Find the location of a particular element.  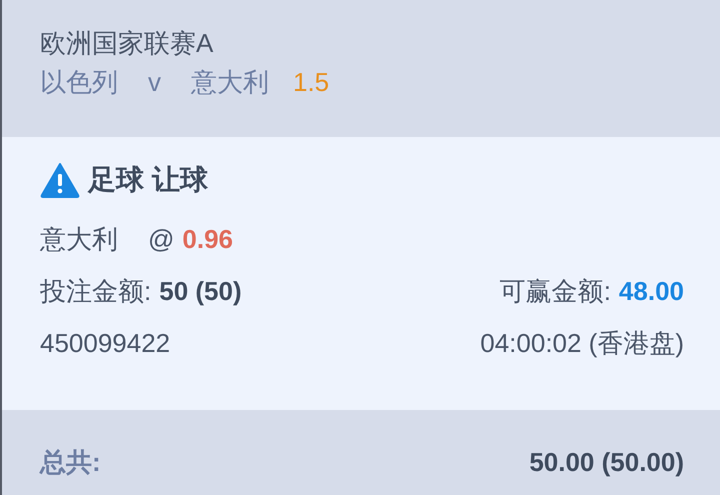

stake-amount: 50 (50) is located at coordinates (200, 291).